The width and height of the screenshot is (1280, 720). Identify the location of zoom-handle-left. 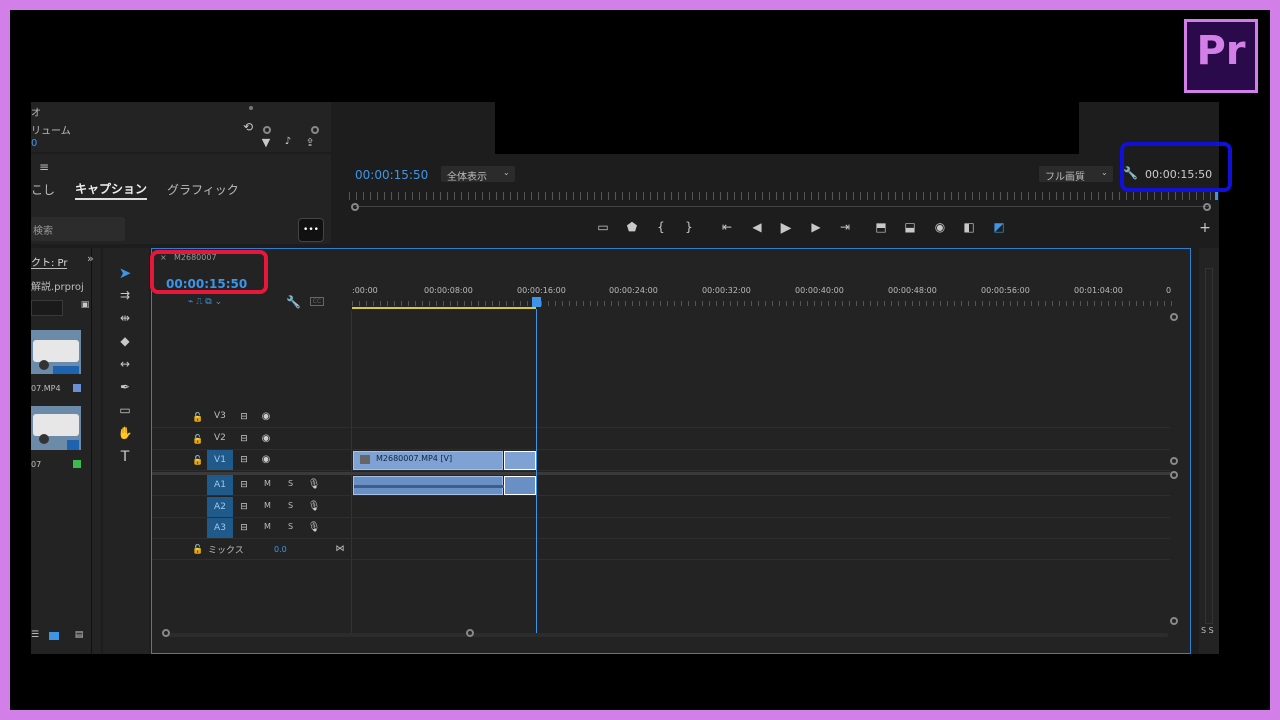
(355, 207).